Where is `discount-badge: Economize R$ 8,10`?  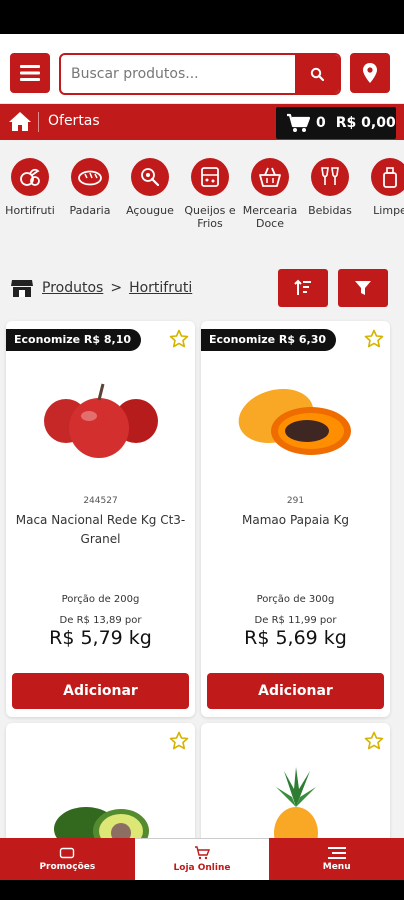
discount-badge: Economize R$ 8,10 is located at coordinates (73, 340).